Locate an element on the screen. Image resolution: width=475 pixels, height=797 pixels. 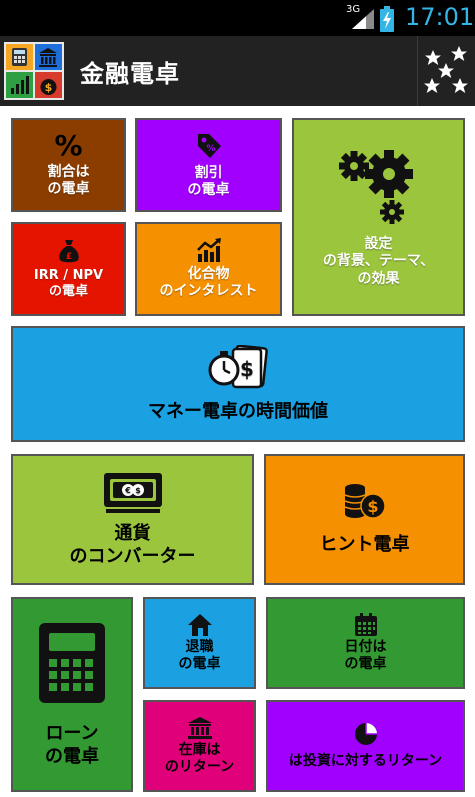
bank-icon is located at coordinates (199, 727).